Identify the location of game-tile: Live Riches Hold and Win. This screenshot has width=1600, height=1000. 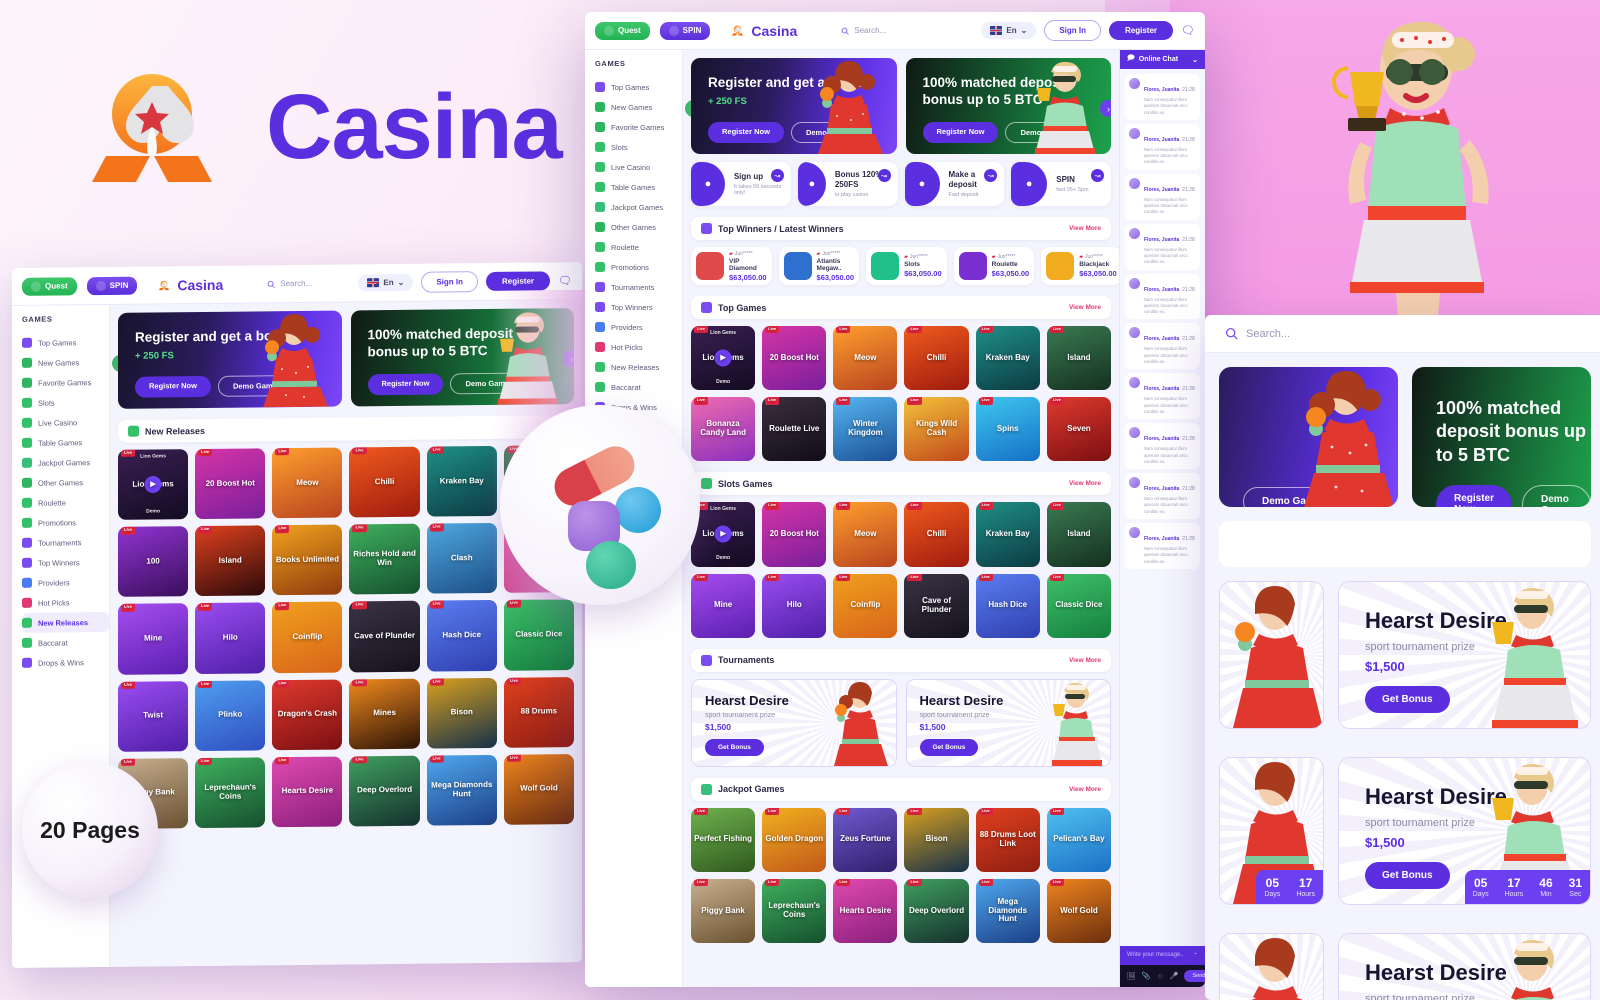
(384, 559).